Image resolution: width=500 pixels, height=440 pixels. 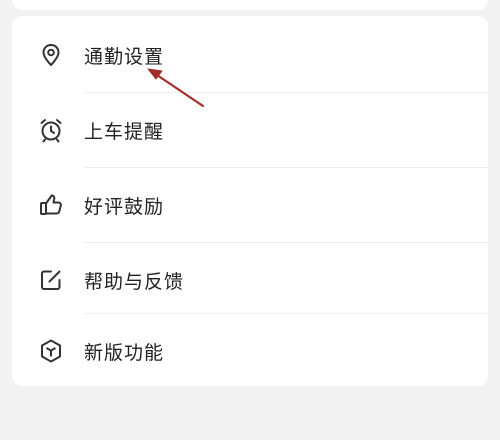 I want to click on menu-item-label: 通勤设置, so click(x=124, y=56).